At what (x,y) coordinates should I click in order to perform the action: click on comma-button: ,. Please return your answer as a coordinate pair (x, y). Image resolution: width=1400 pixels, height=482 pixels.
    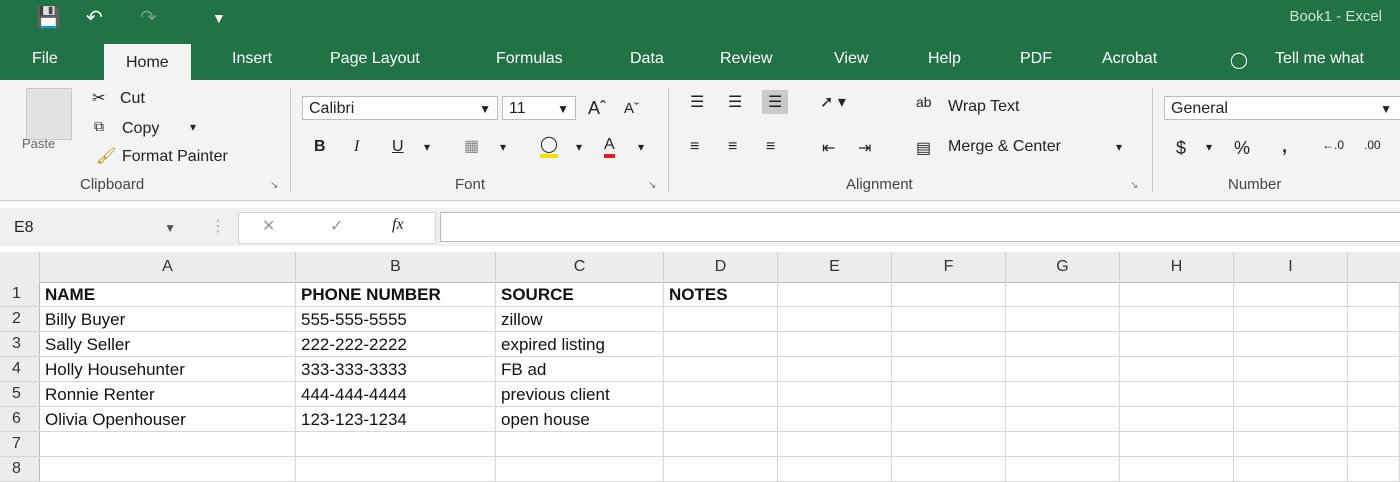
    Looking at the image, I should click on (1284, 146).